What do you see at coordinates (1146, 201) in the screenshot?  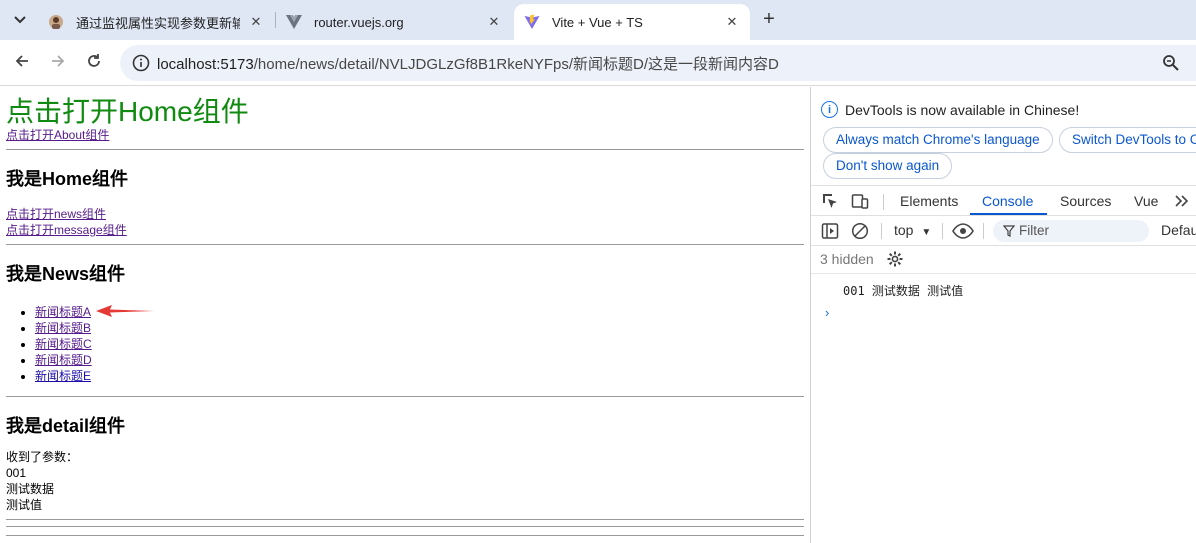 I see `tab-vue: Vue` at bounding box center [1146, 201].